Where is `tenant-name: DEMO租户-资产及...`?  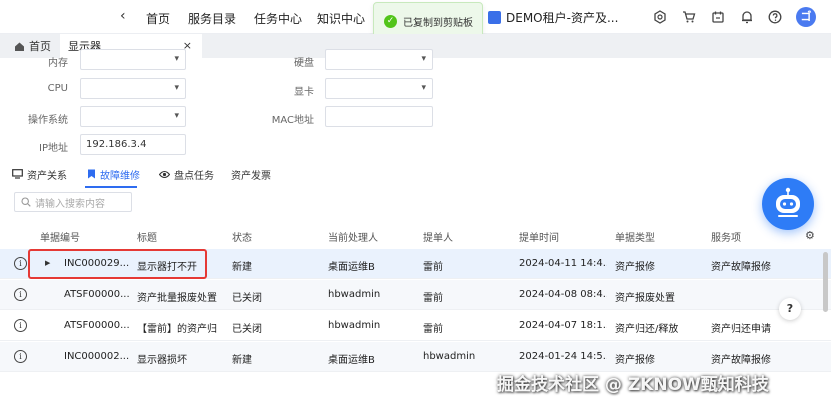
tenant-name: DEMO租户-资产及... is located at coordinates (562, 18).